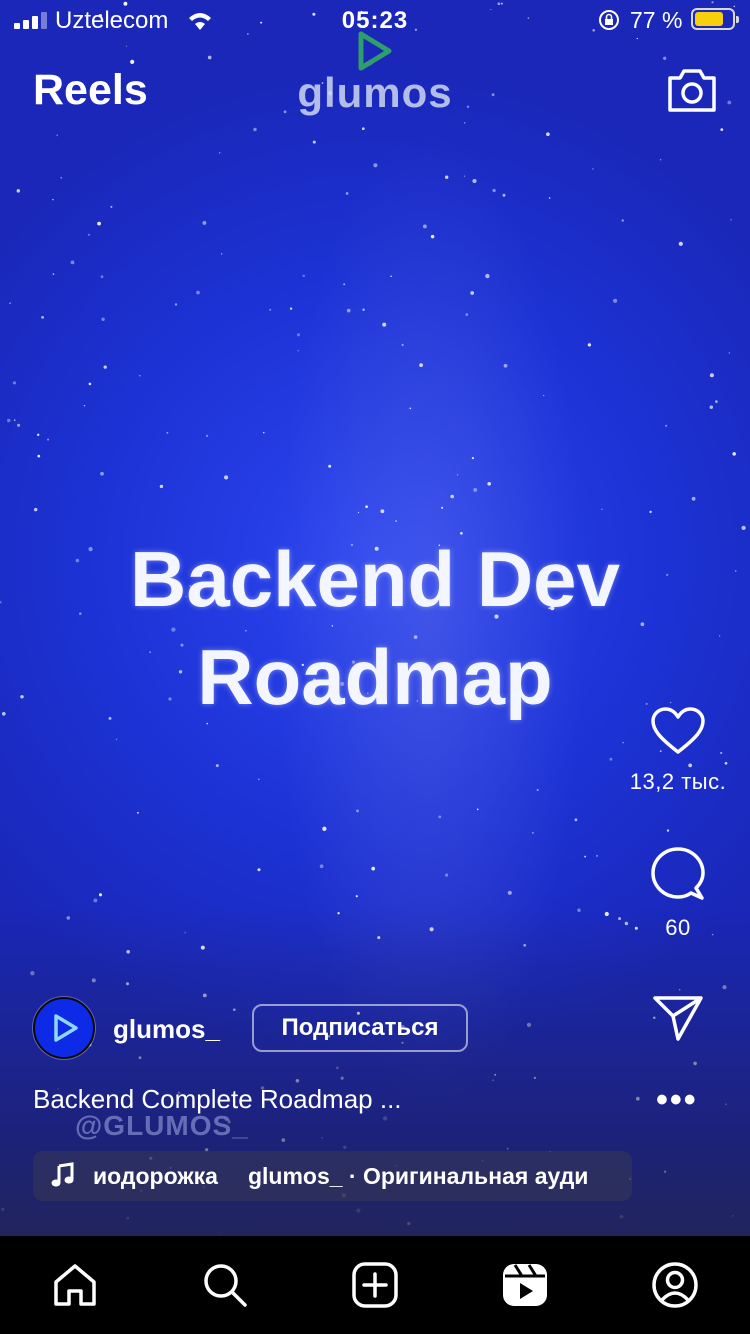 The image size is (750, 1334). I want to click on share-icon, so click(678, 1018).